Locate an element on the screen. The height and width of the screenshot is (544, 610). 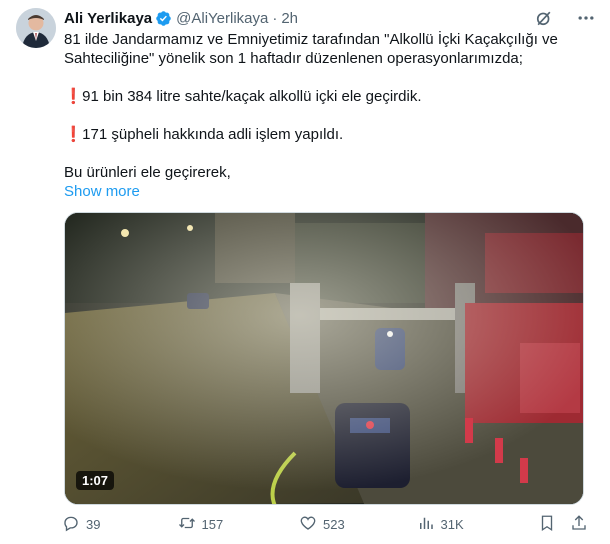
grok-icon is located at coordinates (544, 18).